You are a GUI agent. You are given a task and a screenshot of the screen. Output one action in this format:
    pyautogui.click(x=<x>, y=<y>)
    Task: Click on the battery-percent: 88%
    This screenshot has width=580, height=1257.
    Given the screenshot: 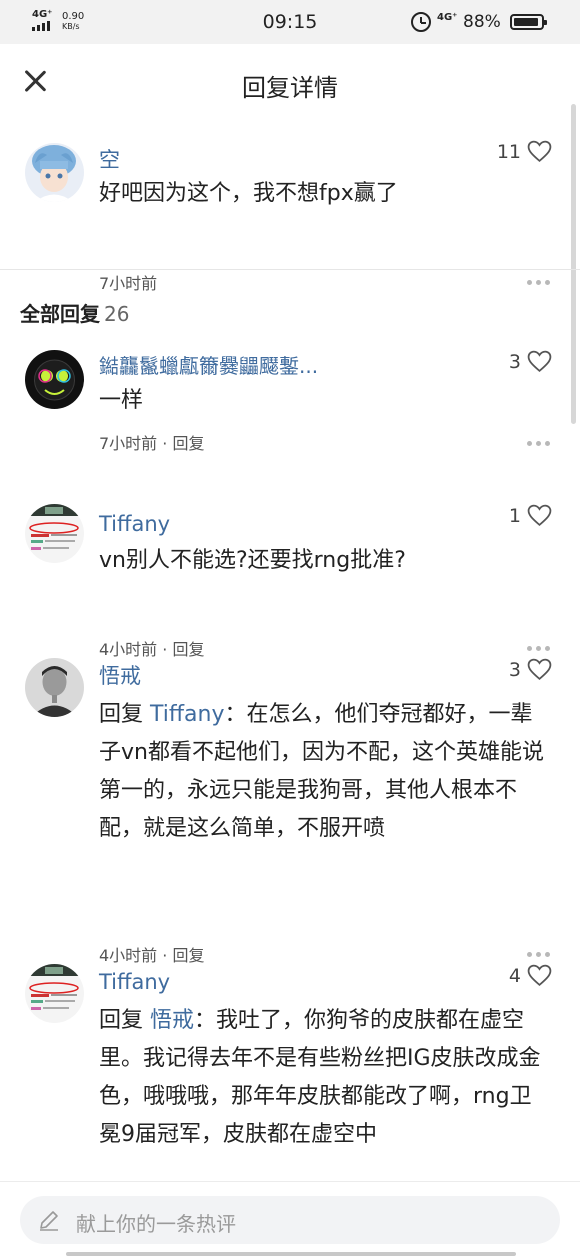 What is the action you would take?
    pyautogui.click(x=482, y=22)
    